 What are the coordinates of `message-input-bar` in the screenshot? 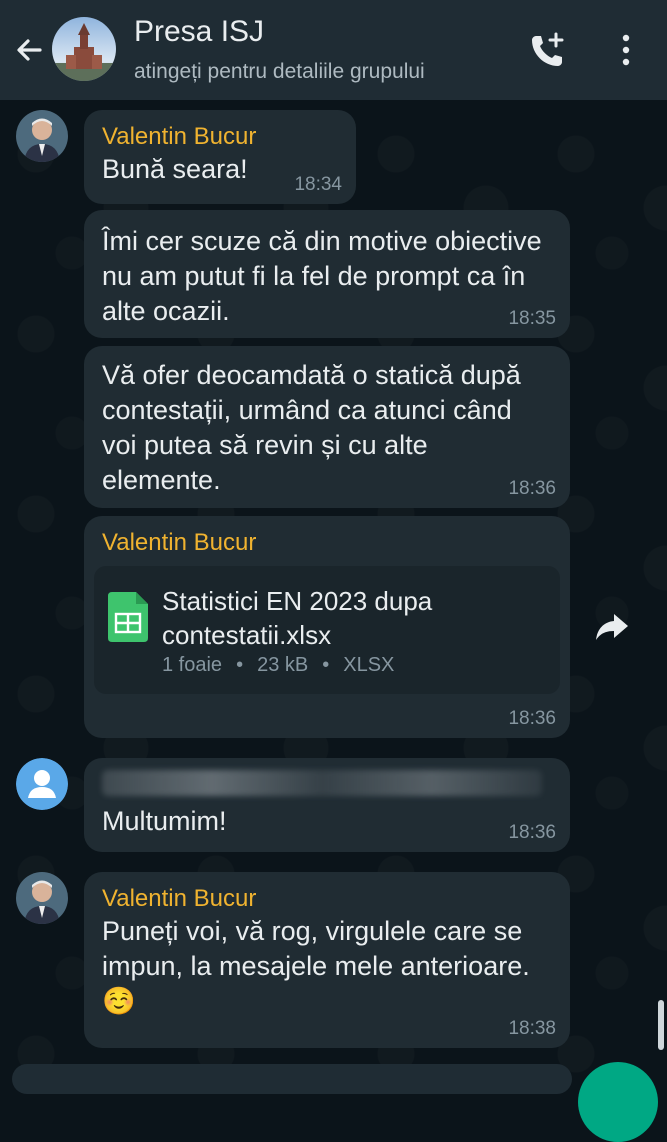 It's located at (292, 1079).